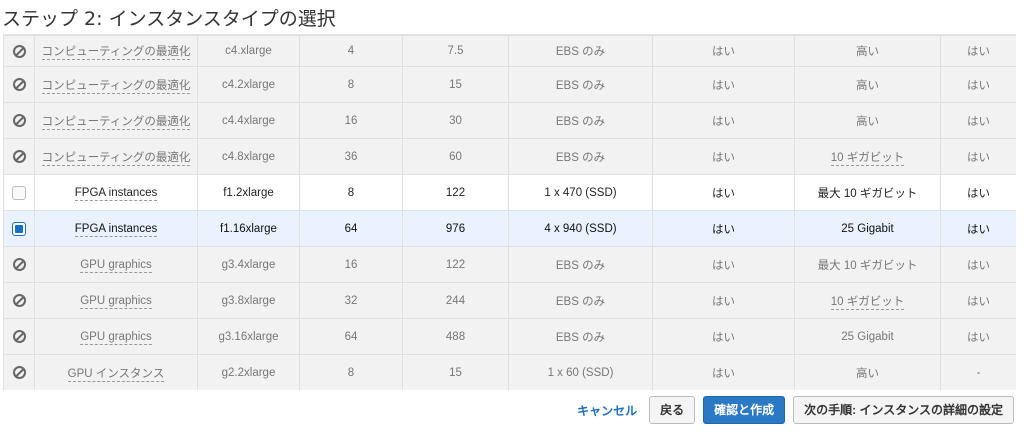 The height and width of the screenshot is (432, 1024). Describe the element at coordinates (867, 120) in the screenshot. I see `network-performance-cell: 高い` at that location.